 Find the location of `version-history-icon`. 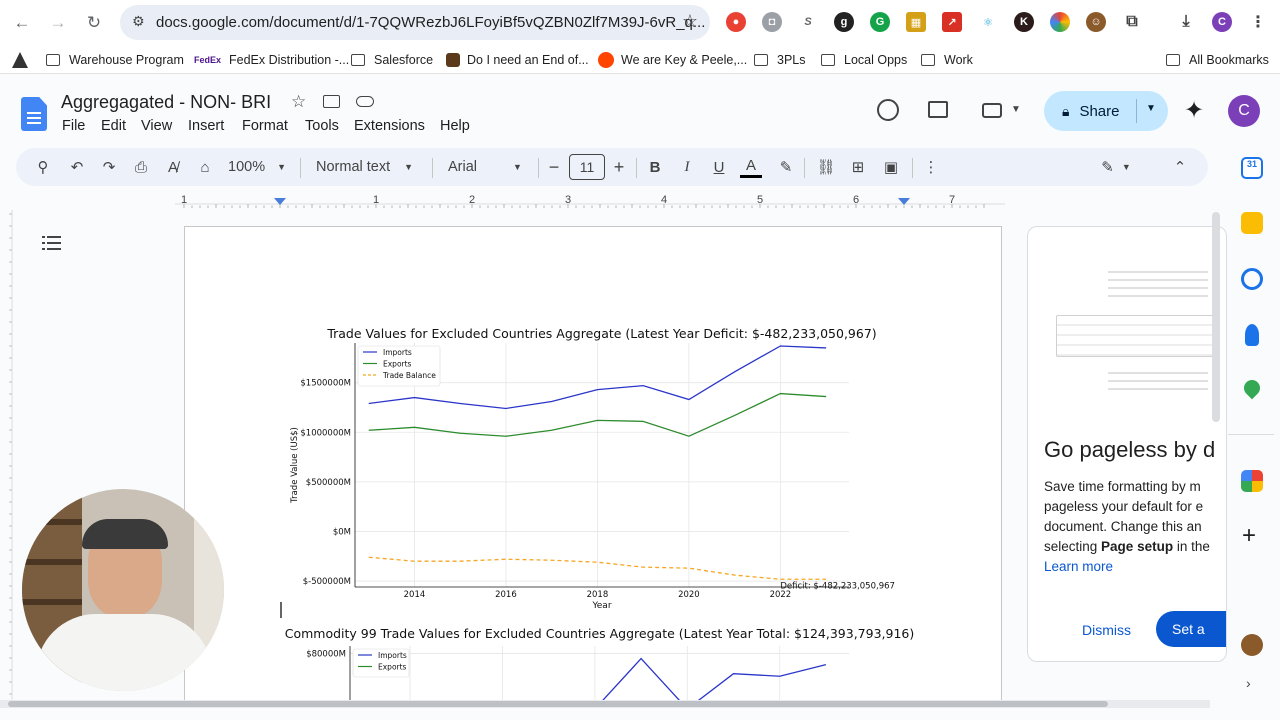

version-history-icon is located at coordinates (888, 110).